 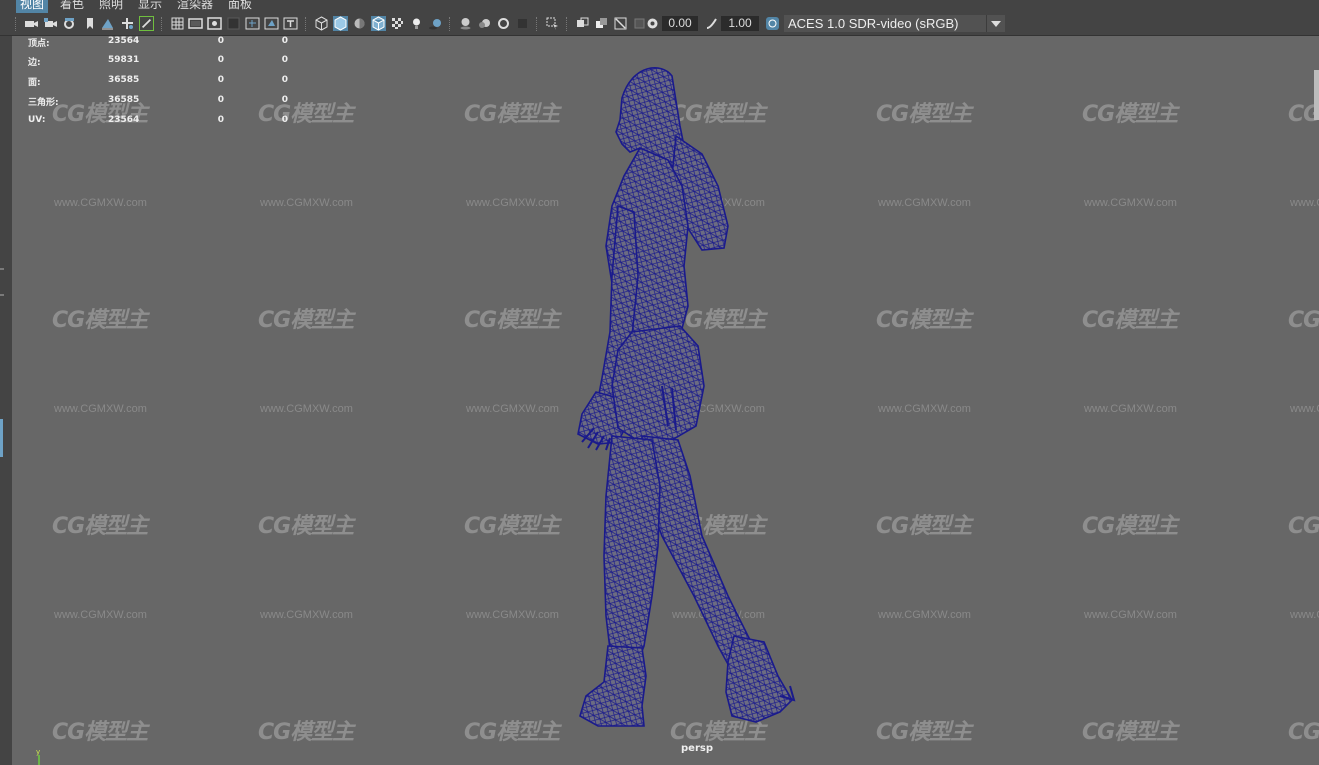 What do you see at coordinates (50, 23) in the screenshot?
I see `camera-lock-icon` at bounding box center [50, 23].